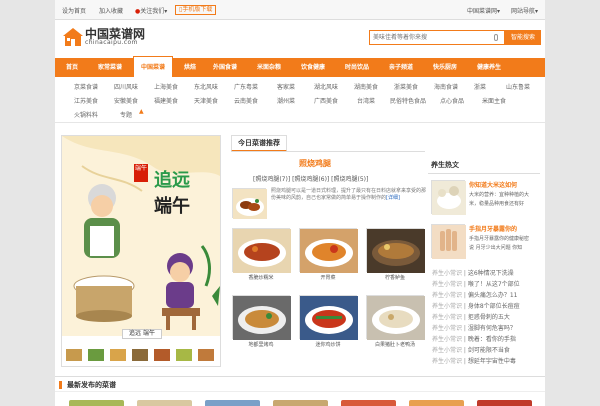 The image size is (600, 406). I want to click on poster-caption: 追远 端午, so click(142, 334).